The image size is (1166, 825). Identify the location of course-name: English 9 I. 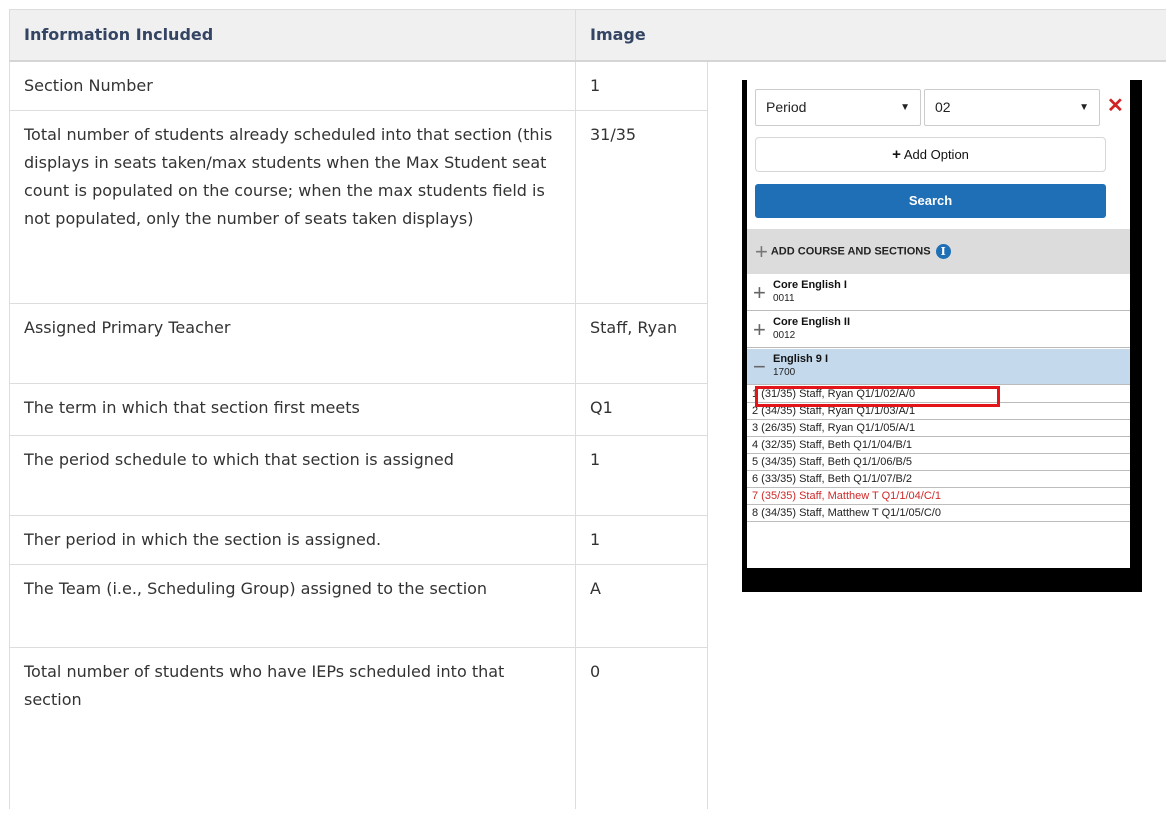
(801, 359).